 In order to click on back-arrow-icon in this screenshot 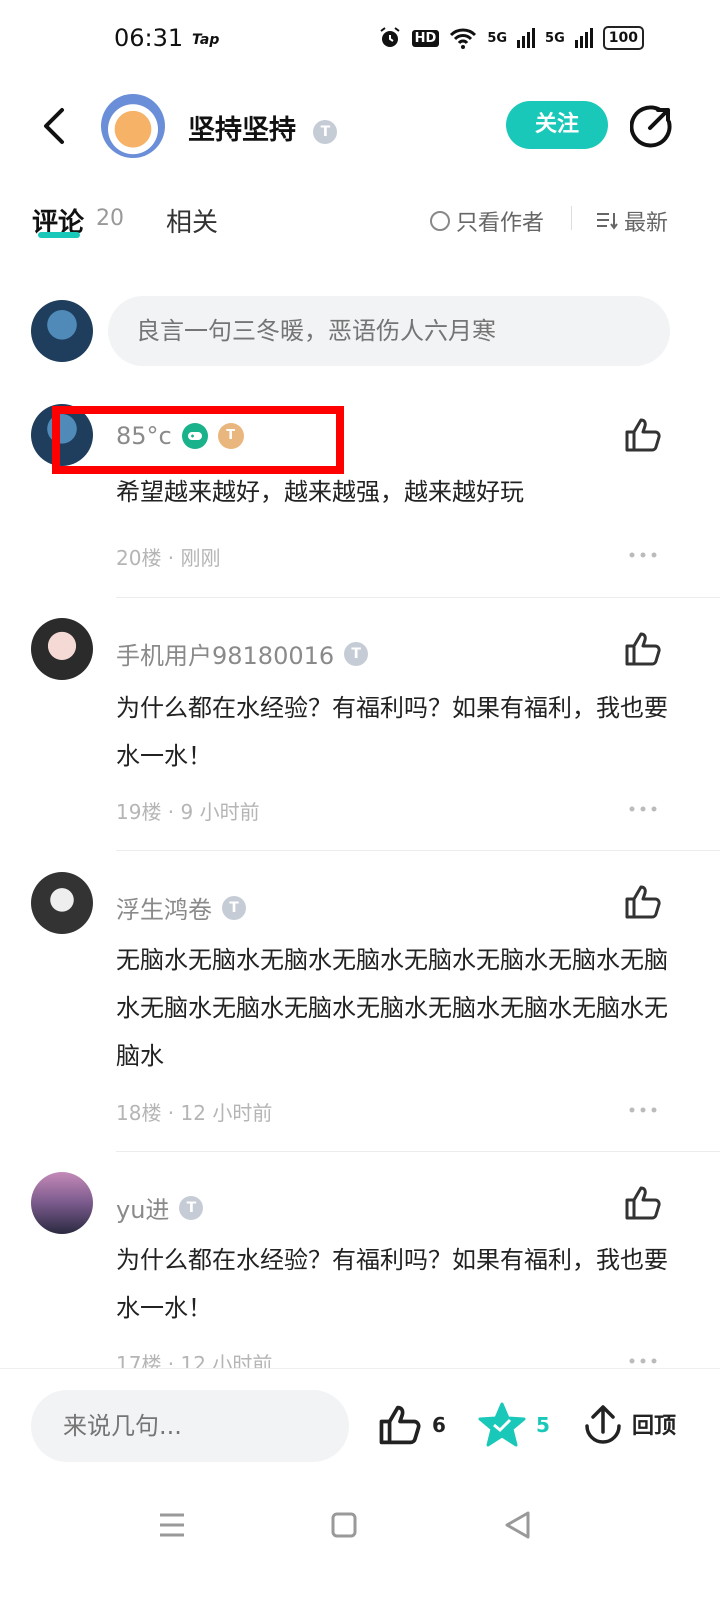, I will do `click(56, 126)`.